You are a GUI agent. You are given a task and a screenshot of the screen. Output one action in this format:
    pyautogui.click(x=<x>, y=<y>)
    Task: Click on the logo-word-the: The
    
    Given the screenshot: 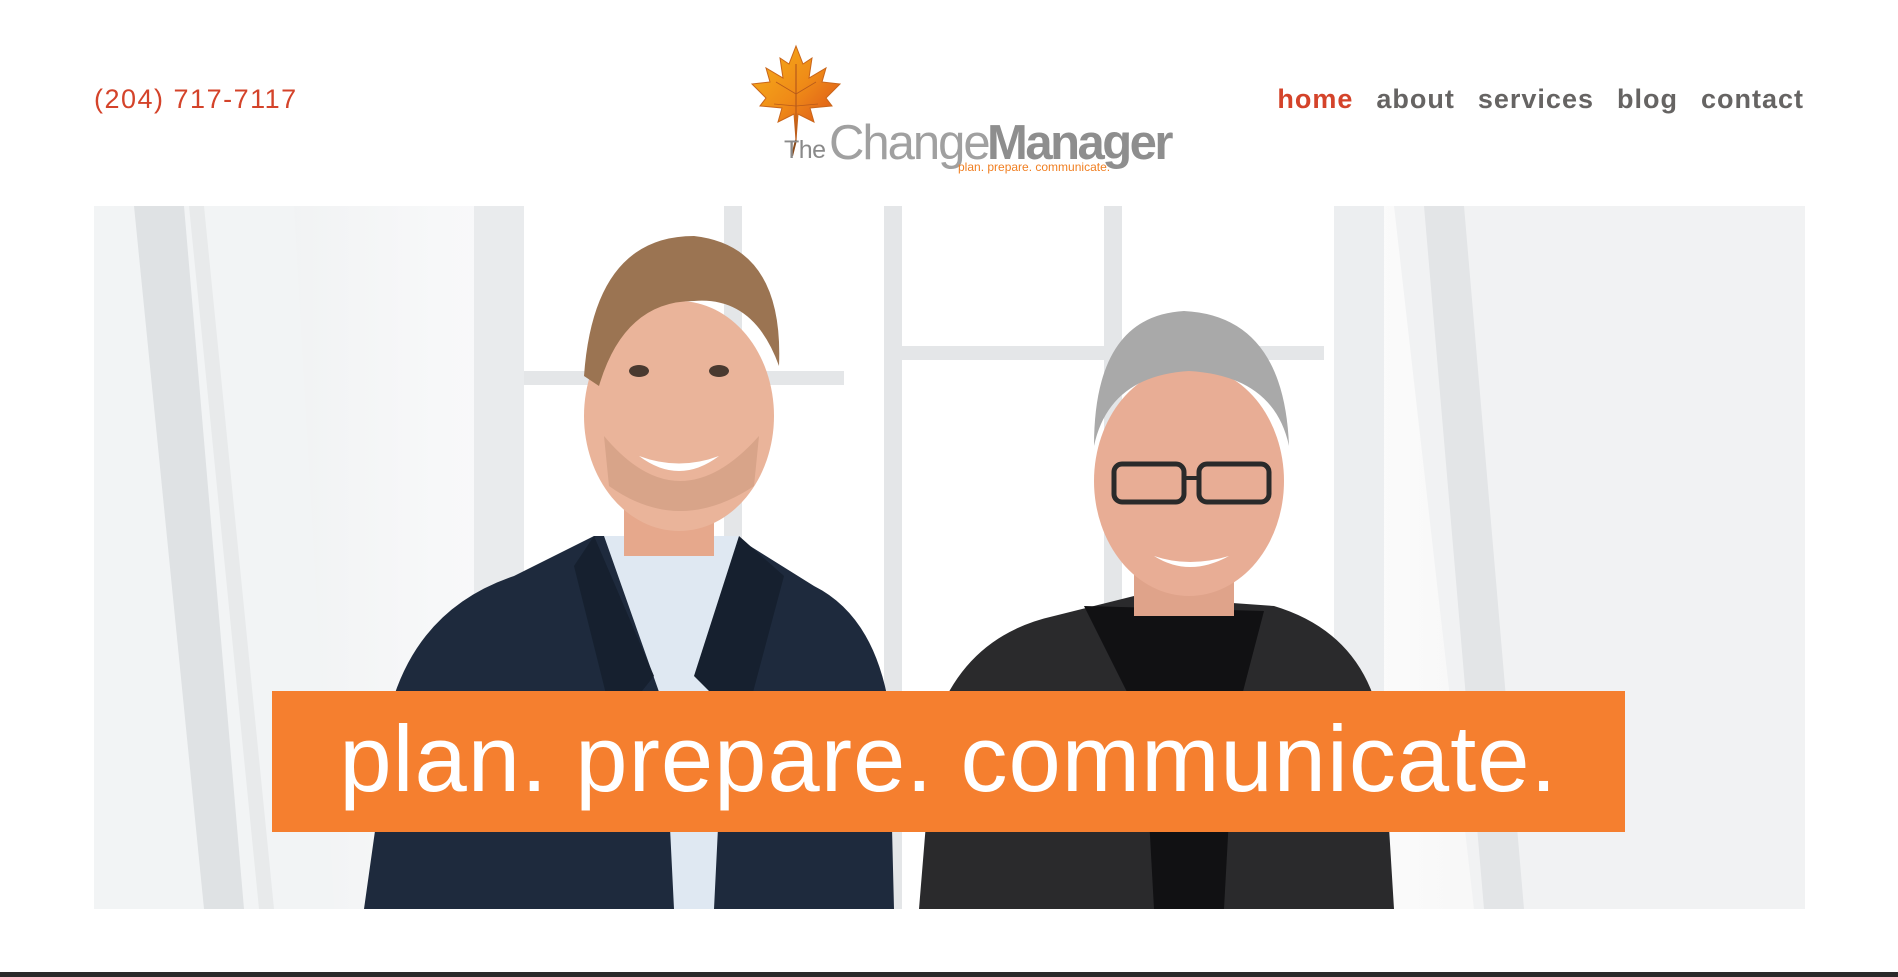 What is the action you would take?
    pyautogui.click(x=805, y=150)
    